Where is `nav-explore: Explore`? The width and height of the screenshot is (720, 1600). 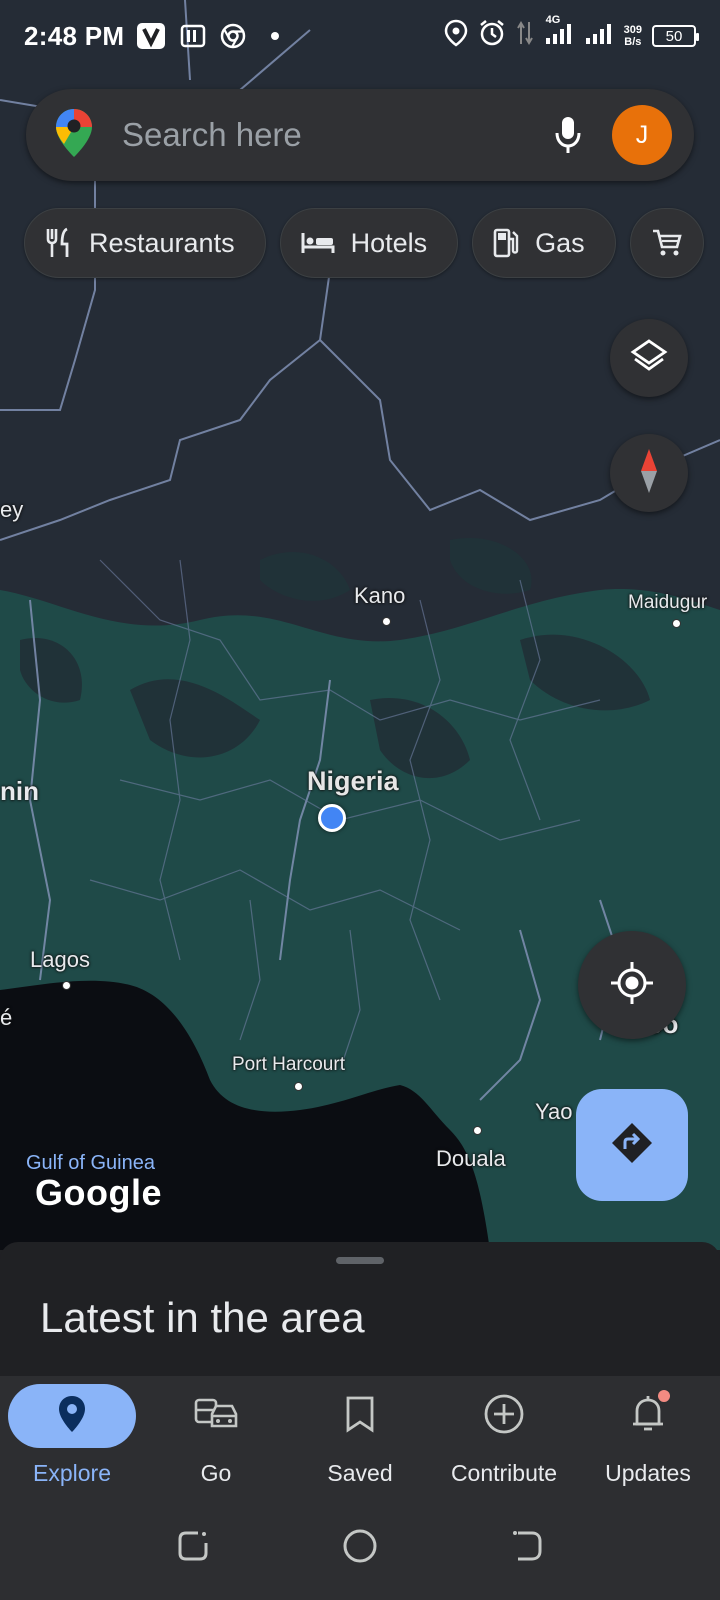
nav-explore: Explore is located at coordinates (72, 1436).